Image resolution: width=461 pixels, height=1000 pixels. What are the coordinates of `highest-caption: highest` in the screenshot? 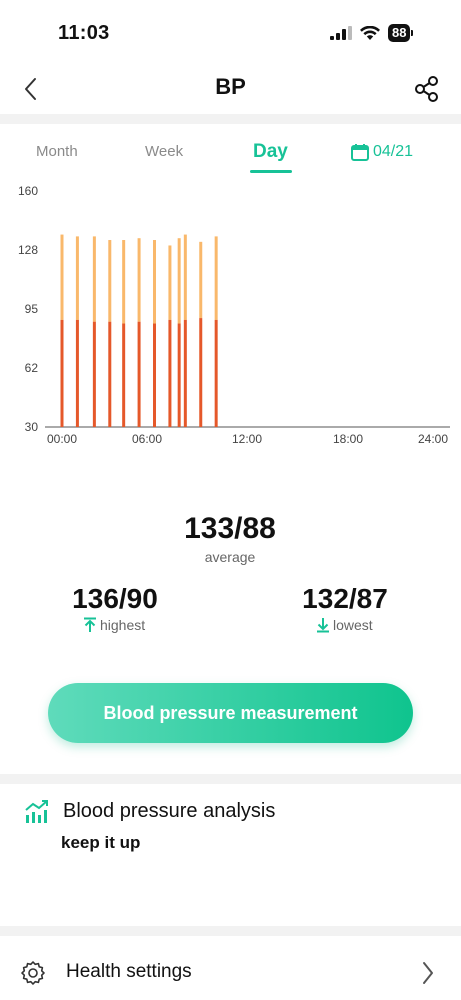 It's located at (113, 625).